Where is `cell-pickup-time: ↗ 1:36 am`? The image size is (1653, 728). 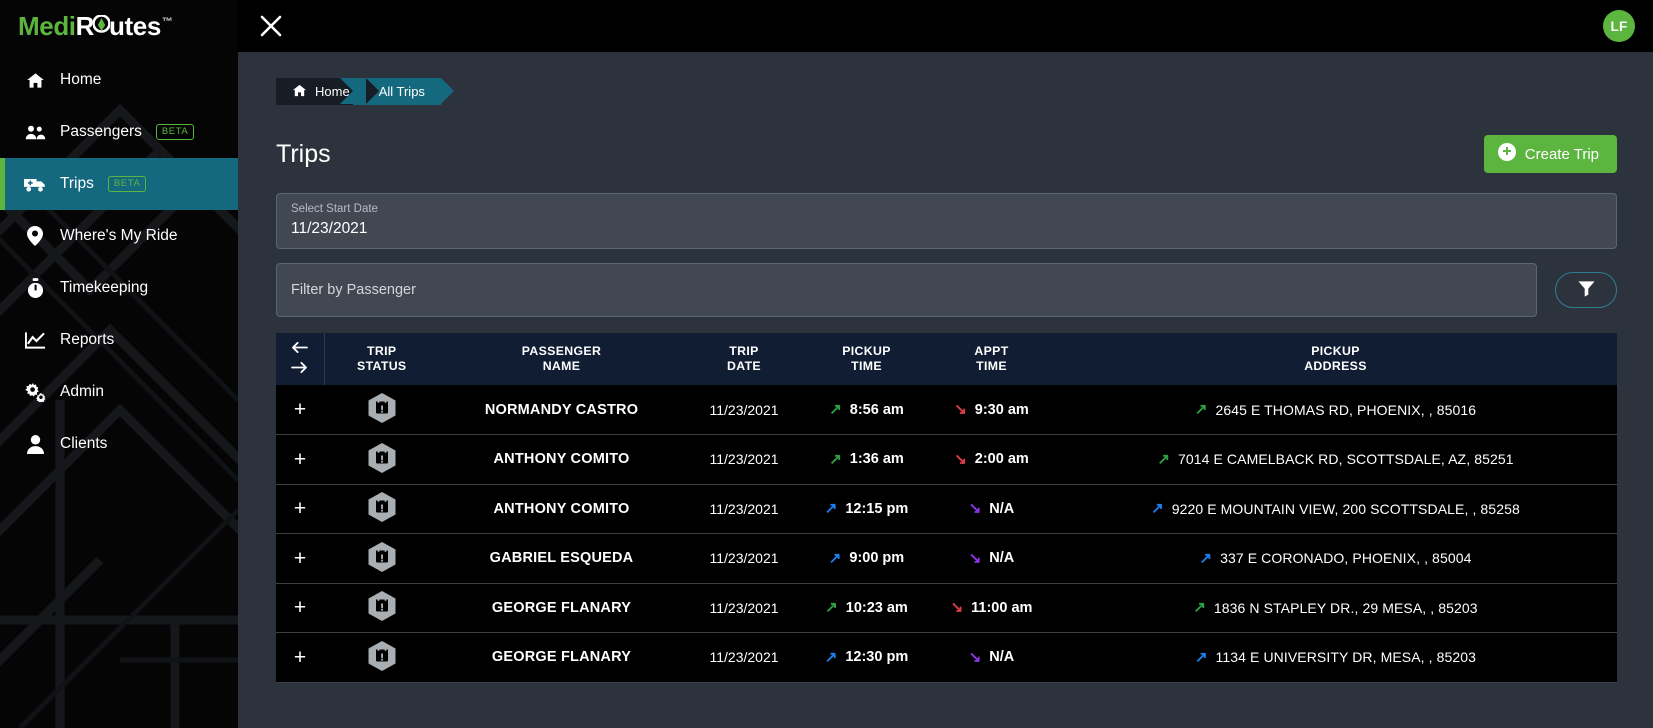
cell-pickup-time: ↗ 1:36 am is located at coordinates (866, 459).